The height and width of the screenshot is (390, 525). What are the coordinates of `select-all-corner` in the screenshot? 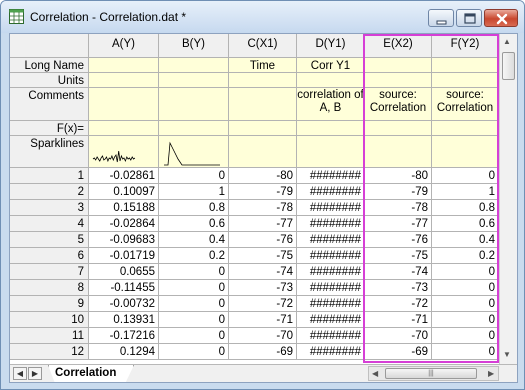 It's located at (49, 46).